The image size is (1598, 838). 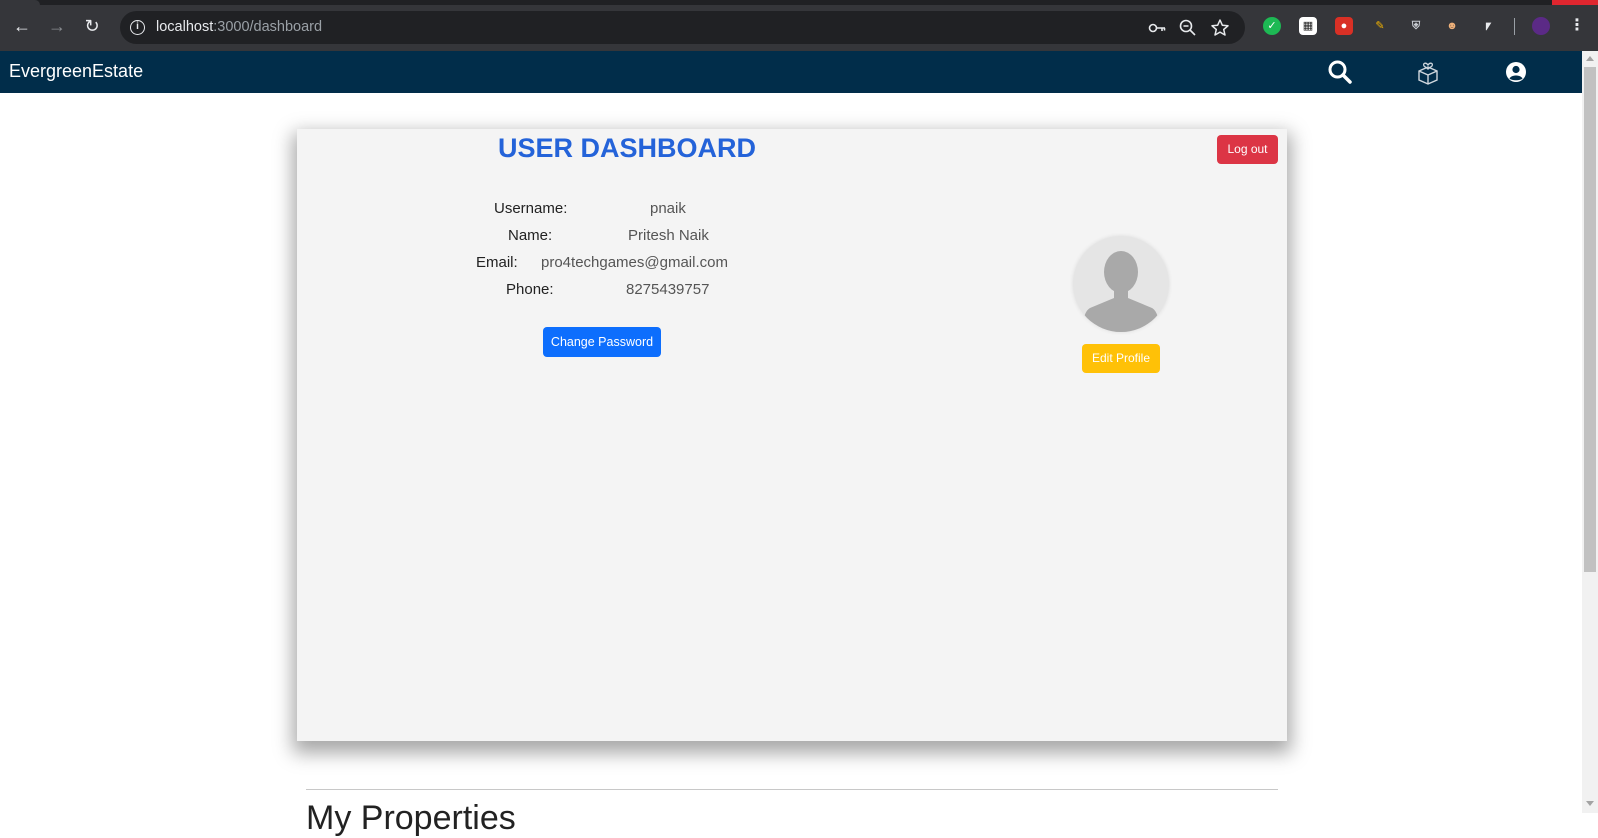 What do you see at coordinates (668, 289) in the screenshot?
I see `phone-value: 8275439757` at bounding box center [668, 289].